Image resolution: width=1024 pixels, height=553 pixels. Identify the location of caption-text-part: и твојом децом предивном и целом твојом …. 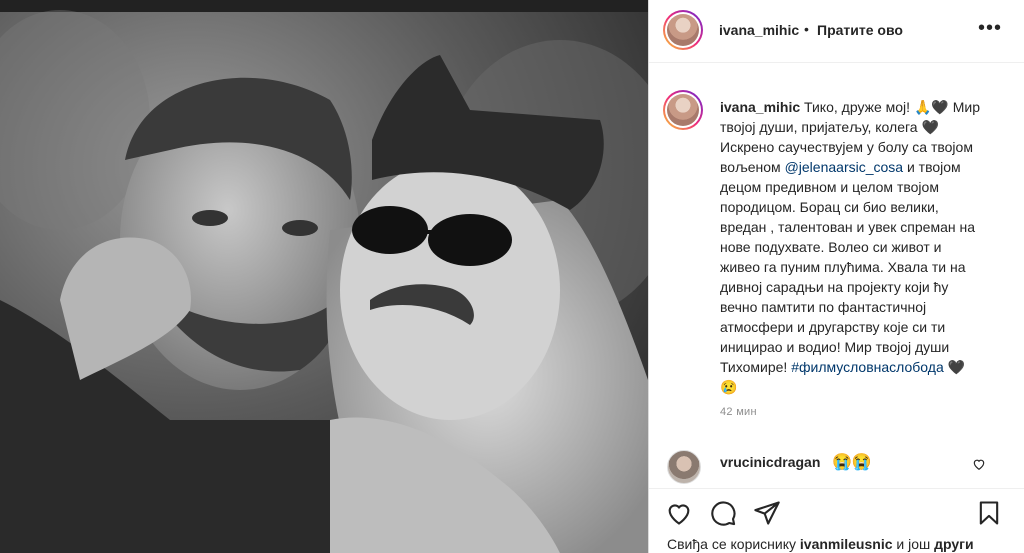
(848, 267).